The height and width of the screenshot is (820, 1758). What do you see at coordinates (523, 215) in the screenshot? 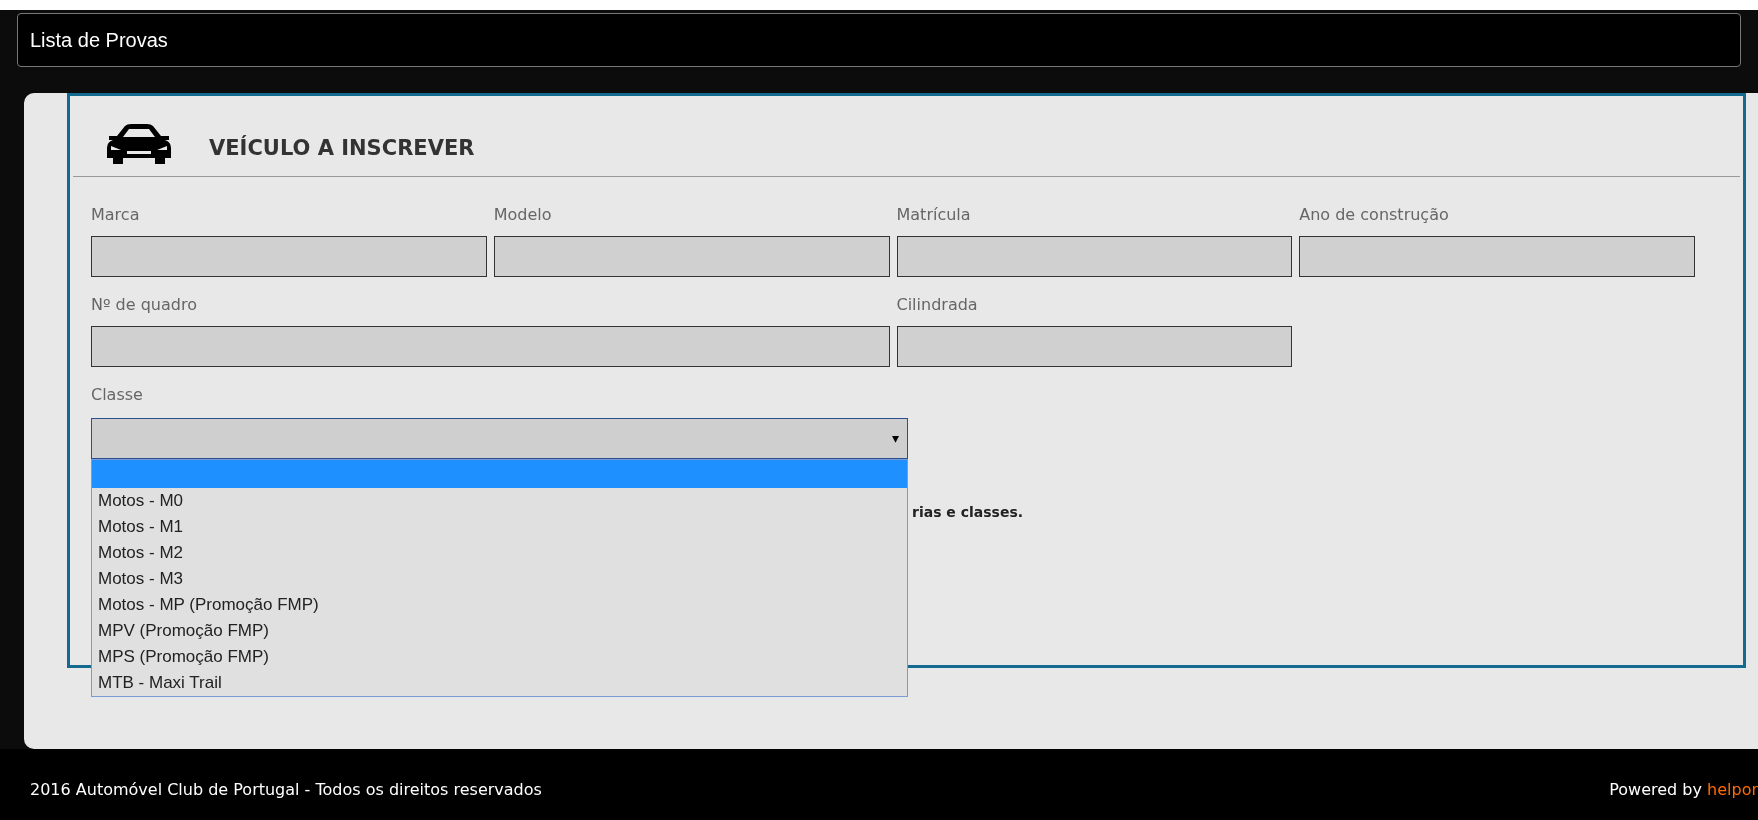
I see `field-label: Modelo` at bounding box center [523, 215].